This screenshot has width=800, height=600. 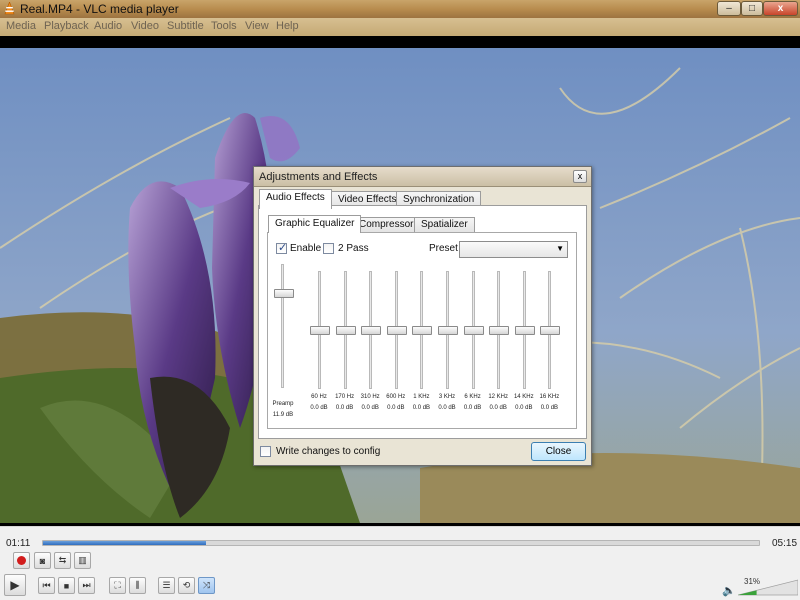 I want to click on play-button: ▶, so click(x=15, y=585).